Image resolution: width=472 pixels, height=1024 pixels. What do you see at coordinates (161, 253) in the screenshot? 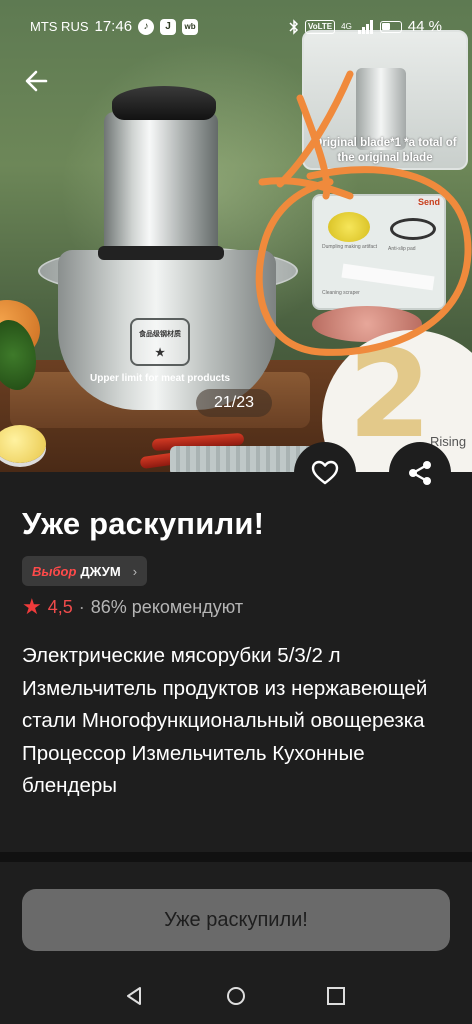
I see `chopper-base-ring` at bounding box center [161, 253].